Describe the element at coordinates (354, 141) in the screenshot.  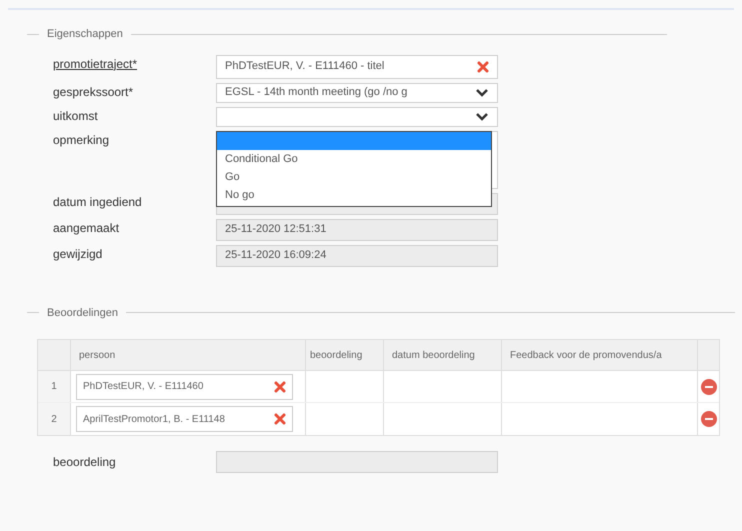
I see `dropdown-option` at that location.